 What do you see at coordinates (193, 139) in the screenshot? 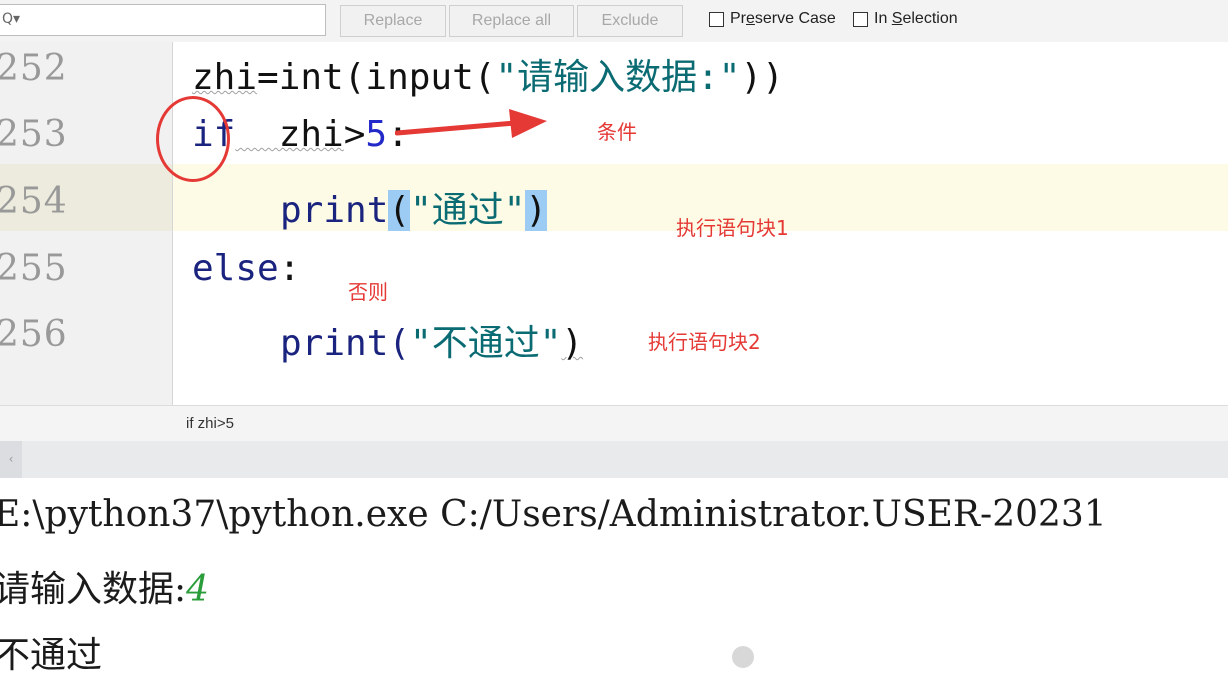
I see `annotation-circle` at bounding box center [193, 139].